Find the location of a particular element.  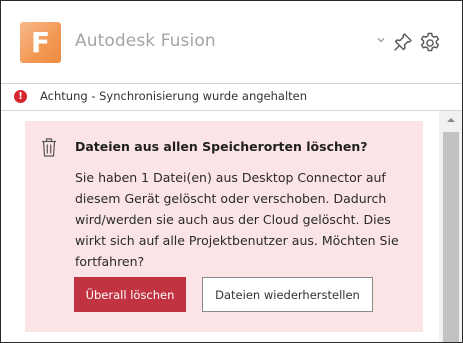

alert-circle-icon: ! is located at coordinates (20, 96).